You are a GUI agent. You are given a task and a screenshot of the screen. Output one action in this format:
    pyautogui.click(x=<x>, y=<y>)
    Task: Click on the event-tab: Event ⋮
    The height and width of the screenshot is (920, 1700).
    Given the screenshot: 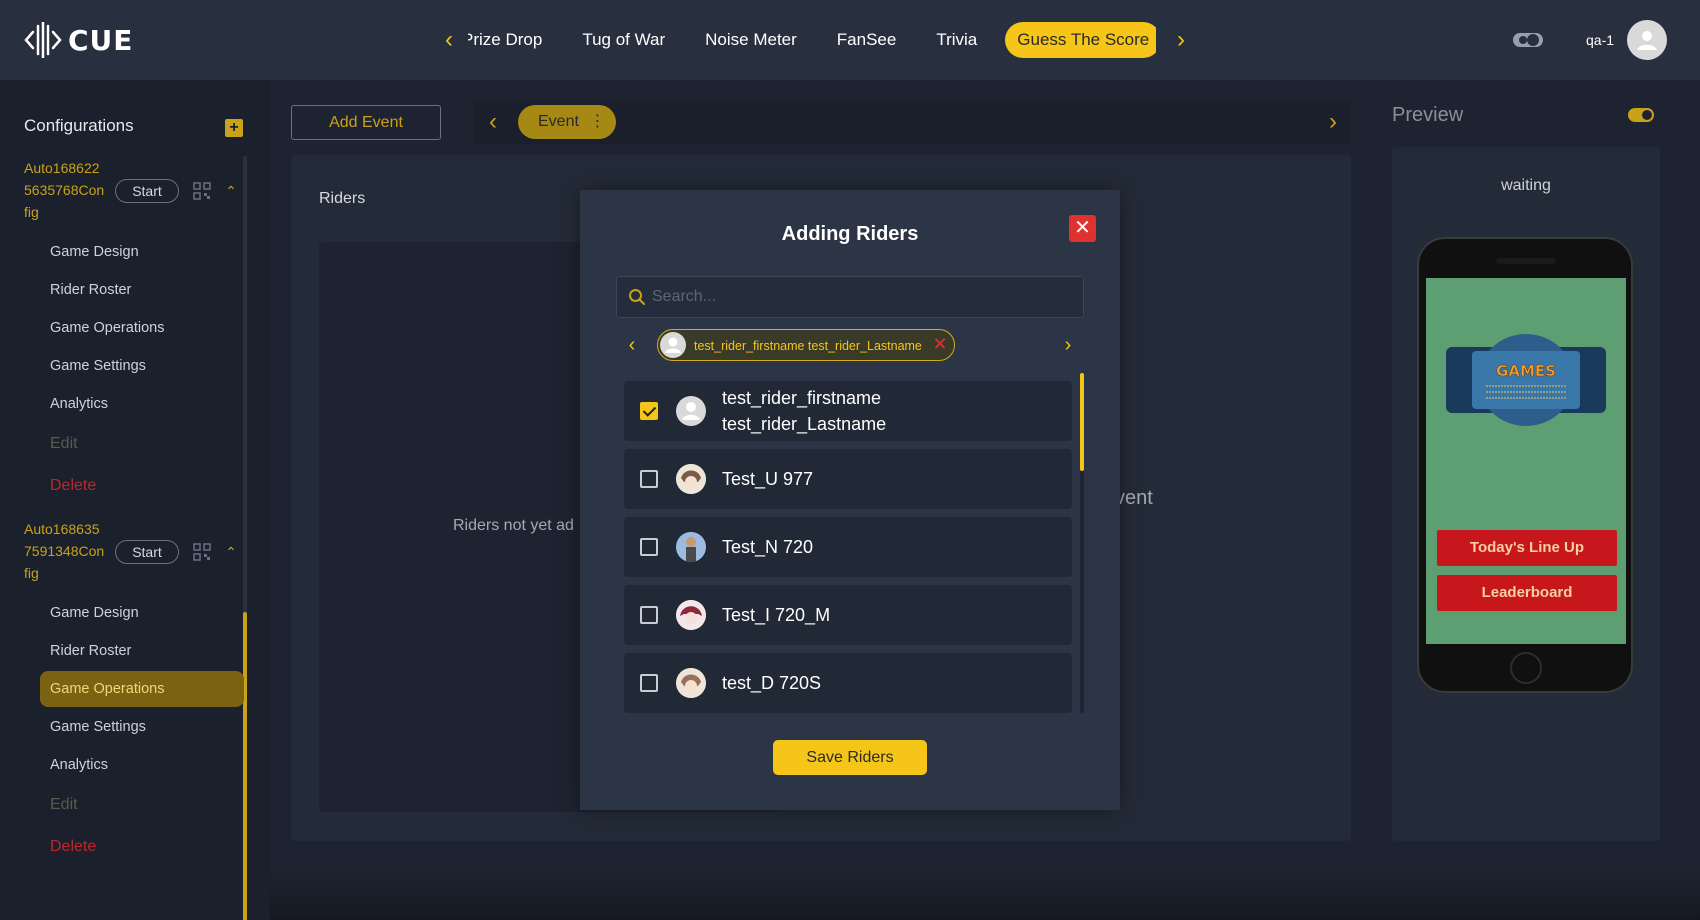 What is the action you would take?
    pyautogui.click(x=567, y=122)
    